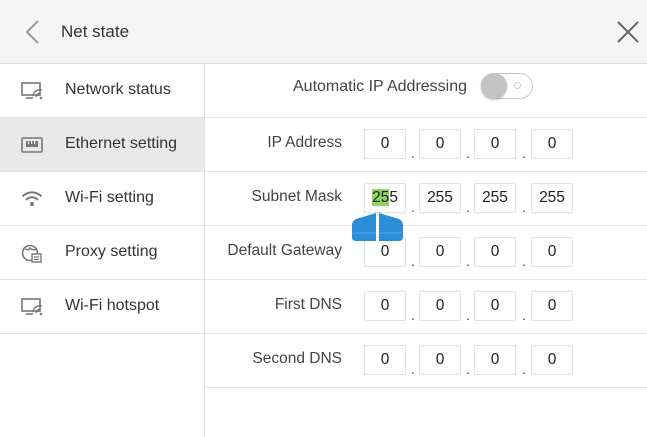  What do you see at coordinates (284, 250) in the screenshot?
I see `default-gateway-label: Default Gateway` at bounding box center [284, 250].